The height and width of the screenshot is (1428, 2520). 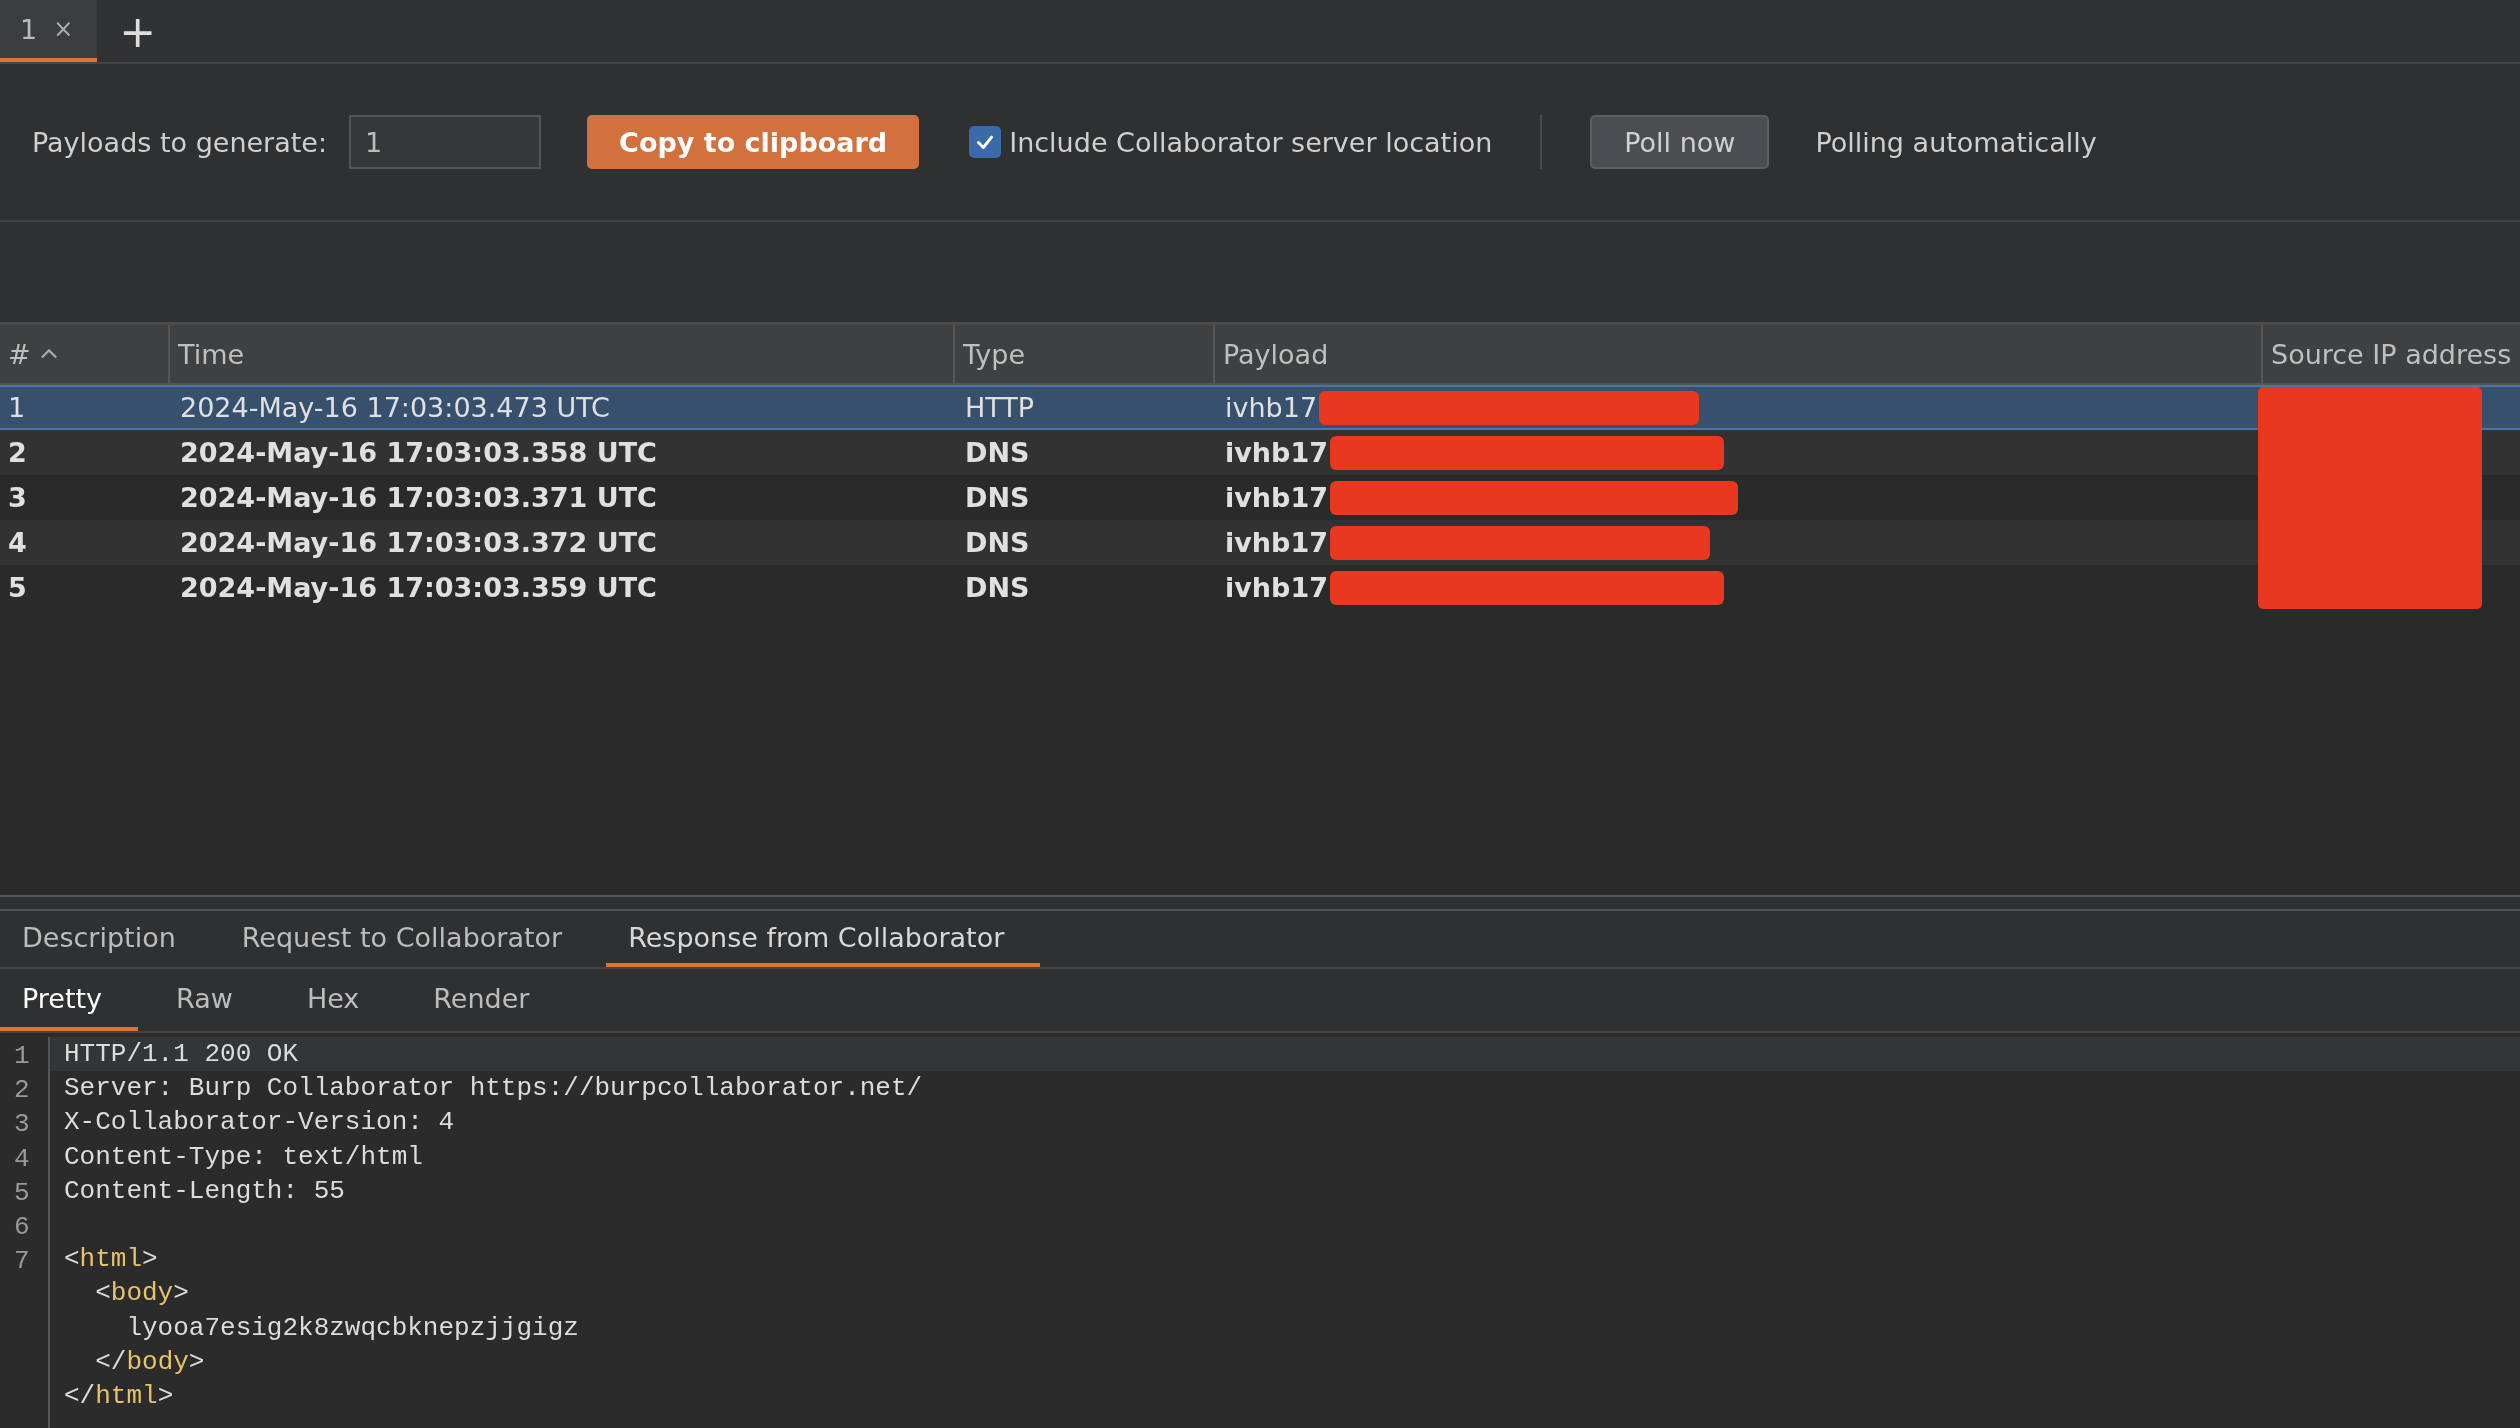 What do you see at coordinates (22, 1158) in the screenshot?
I see `line-number: 4` at bounding box center [22, 1158].